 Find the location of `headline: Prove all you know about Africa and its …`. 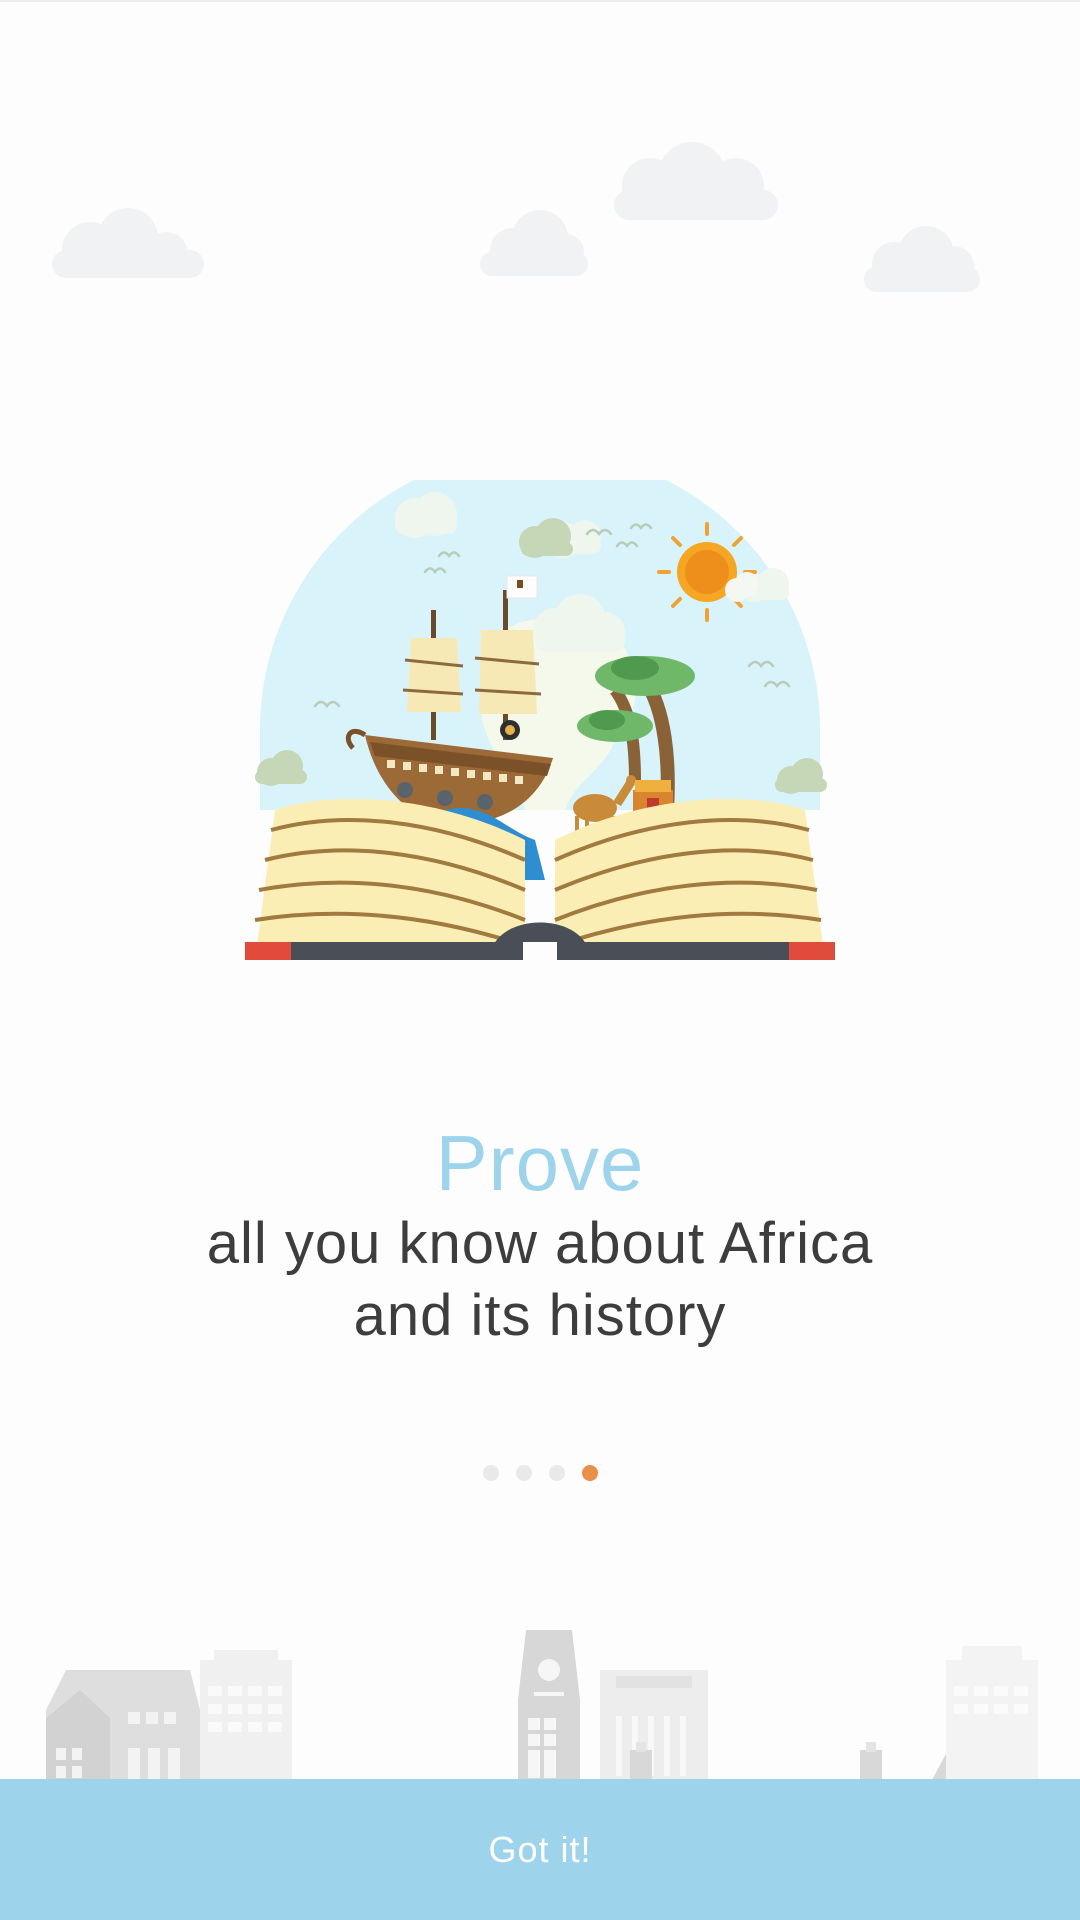

headline: Prove all you know about Africa and its … is located at coordinates (540, 1235).